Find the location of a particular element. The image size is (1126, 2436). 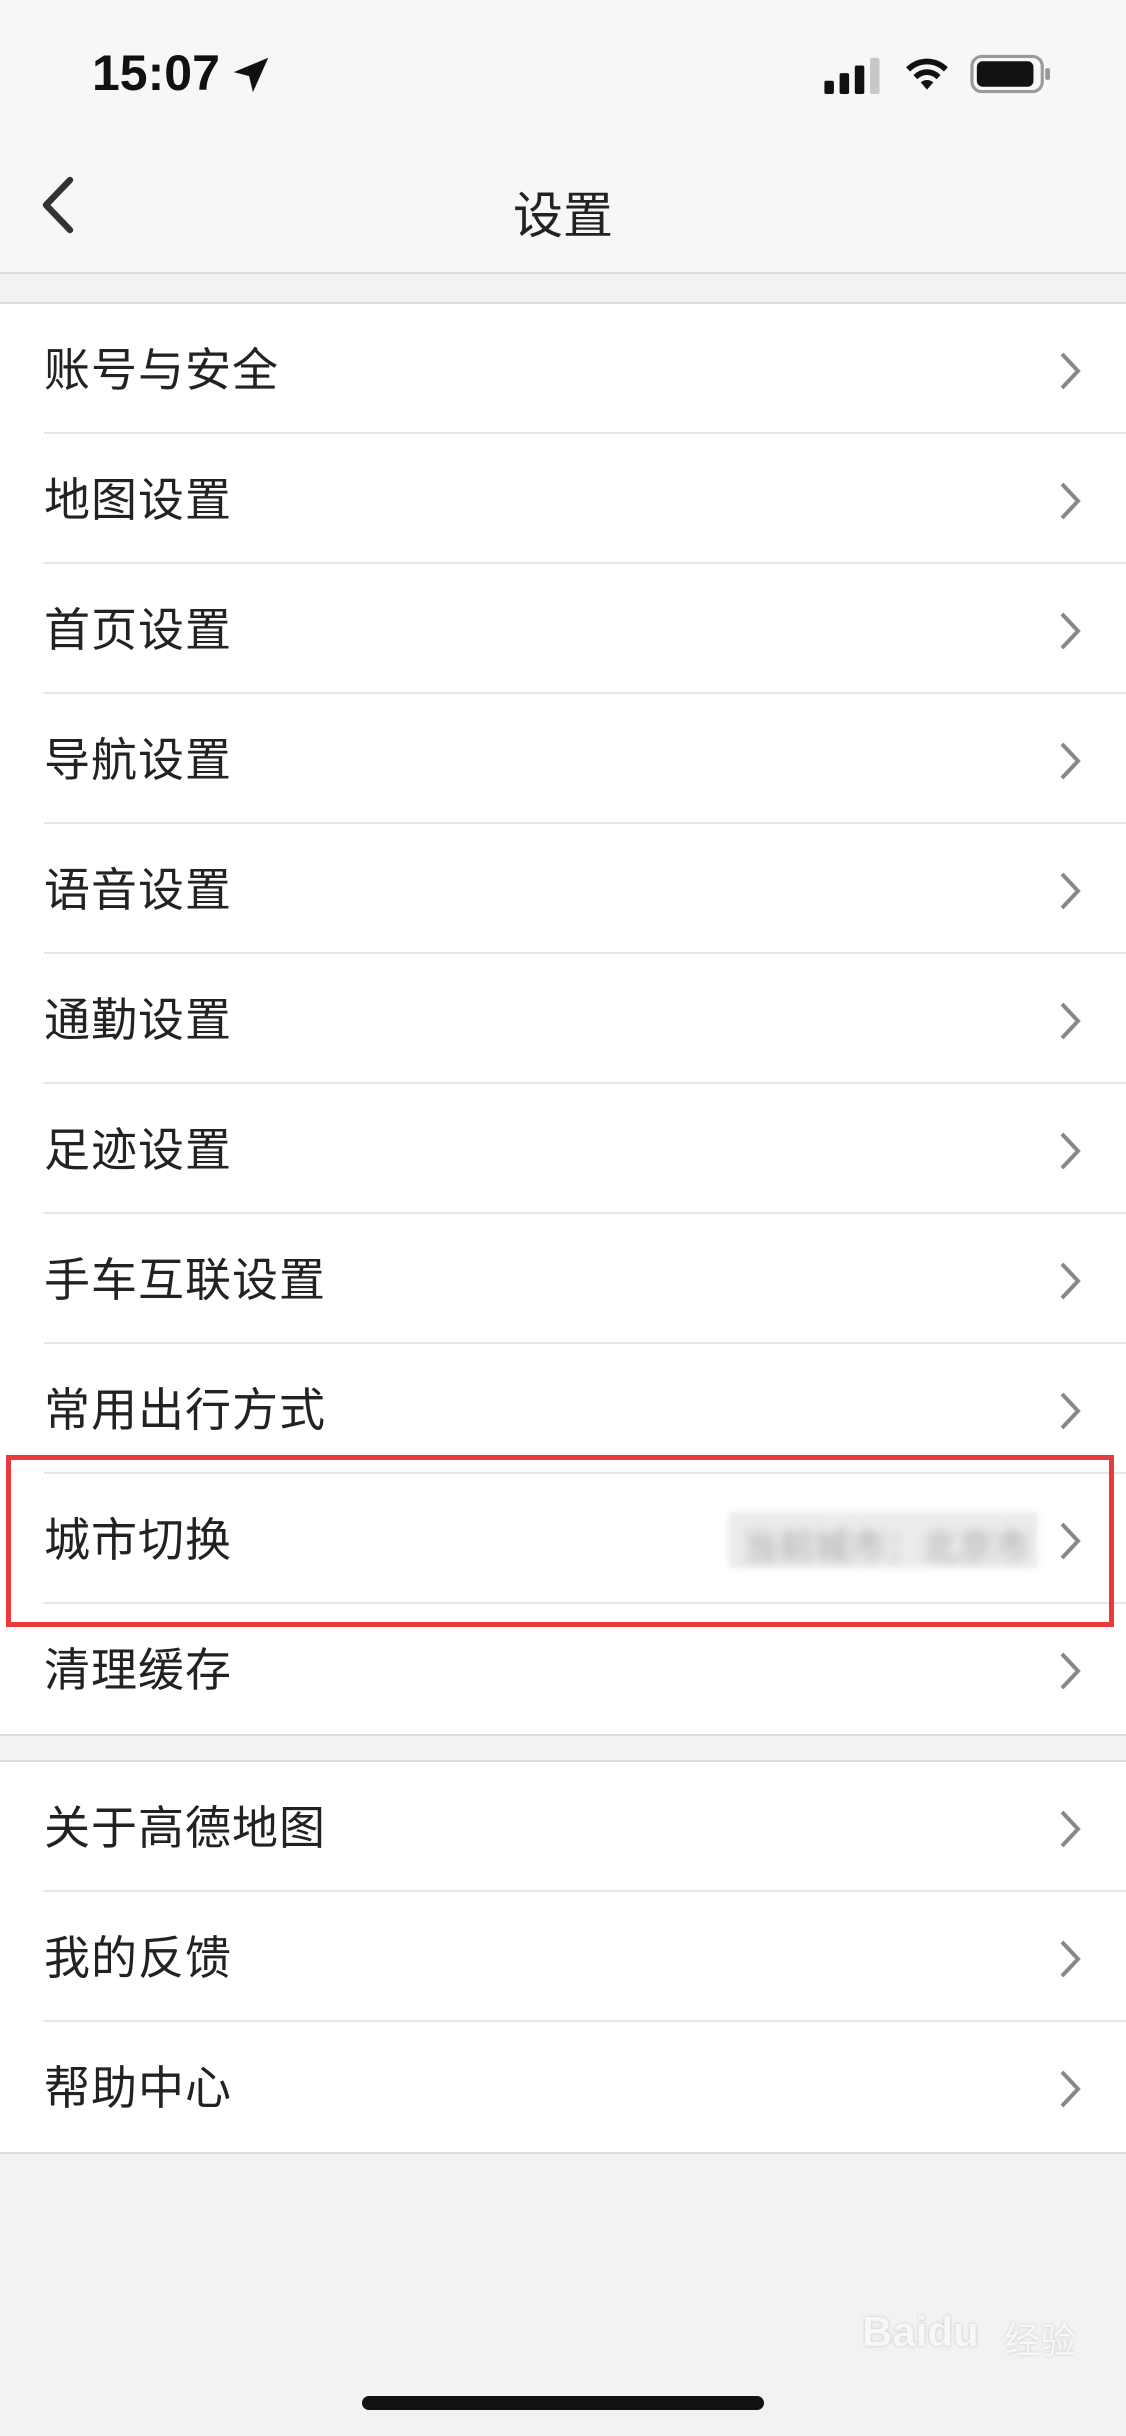

row-label: 首页设置 is located at coordinates (138, 630).